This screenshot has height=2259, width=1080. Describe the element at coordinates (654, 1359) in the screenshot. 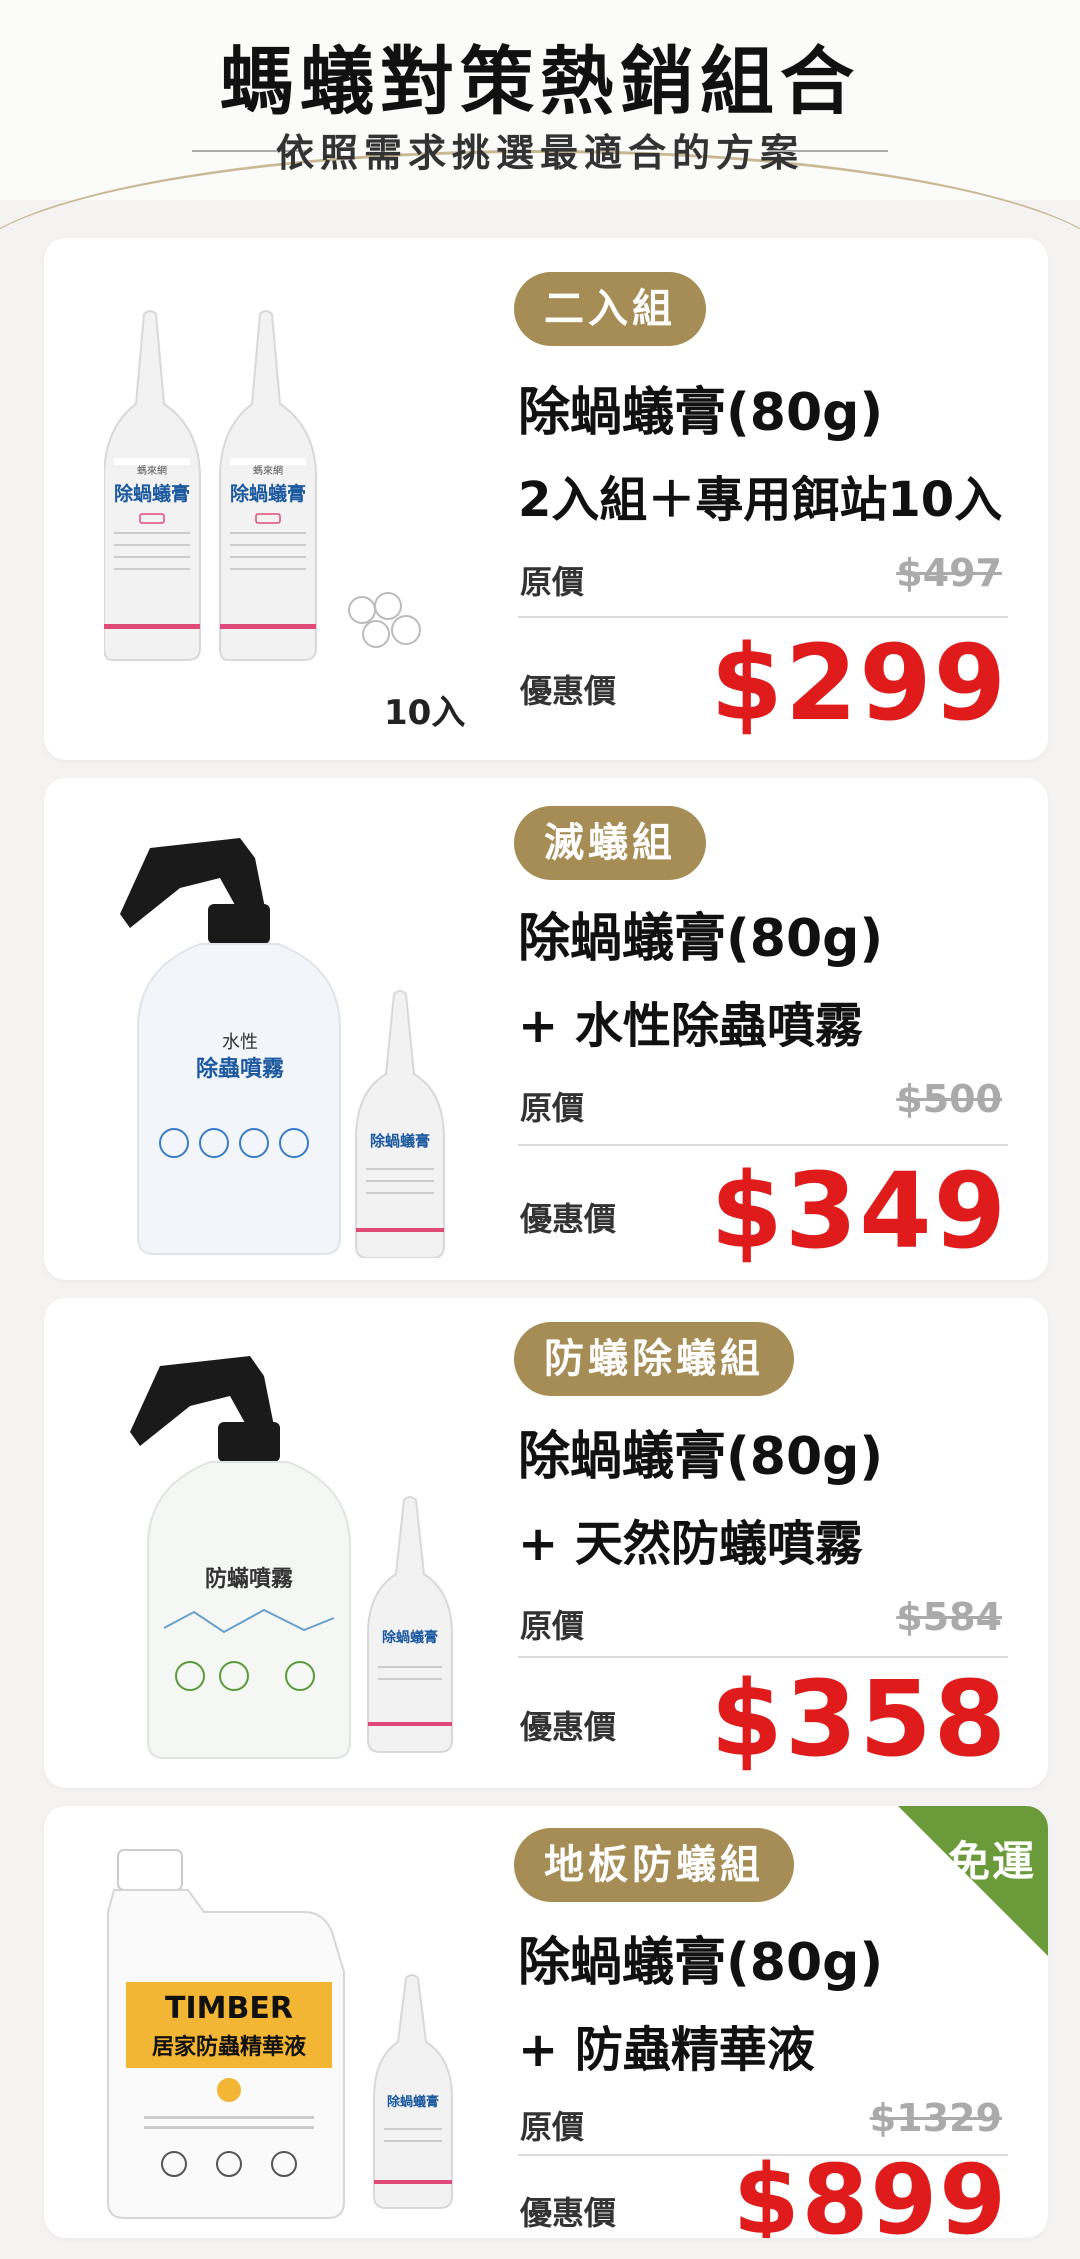

I see `bundle-tag: 防蟻除蟻組` at that location.